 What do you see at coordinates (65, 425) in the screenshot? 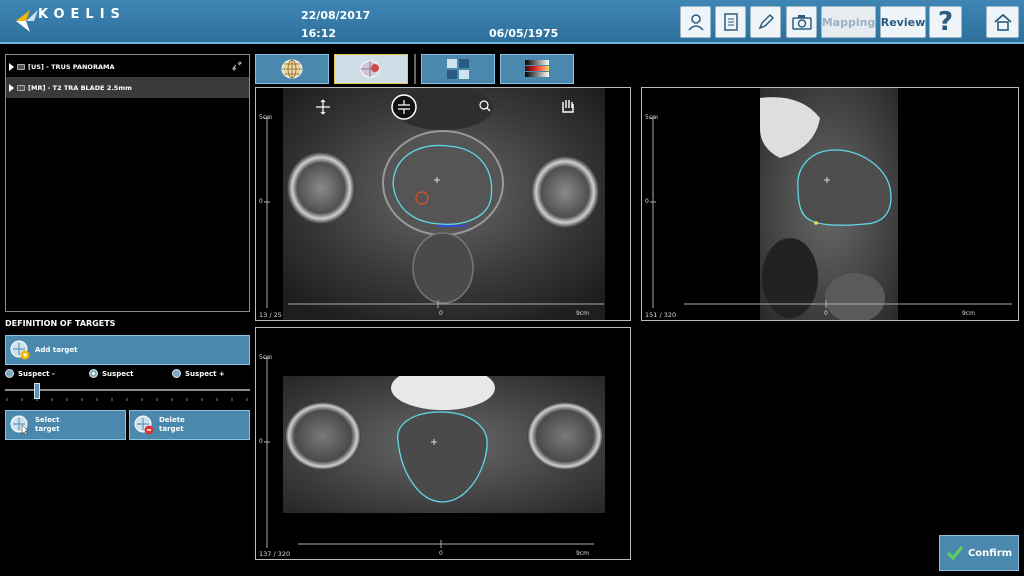
I see `select-target-button: Select target` at bounding box center [65, 425].